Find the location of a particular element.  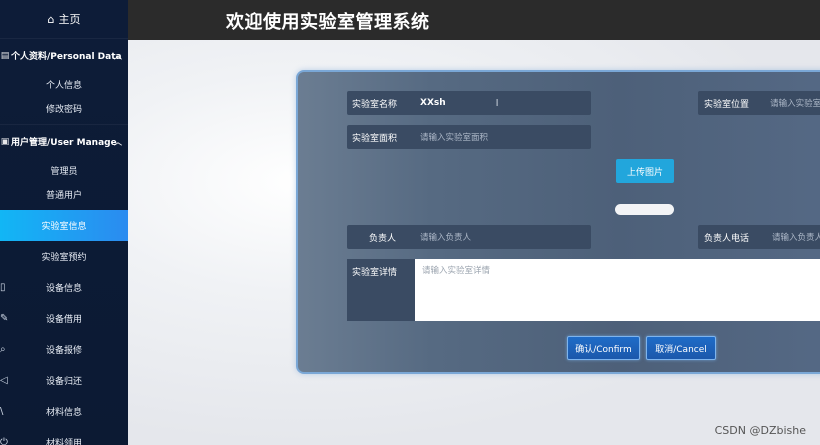

sidebar-item-material-info: \ 材料信息 is located at coordinates (64, 411).